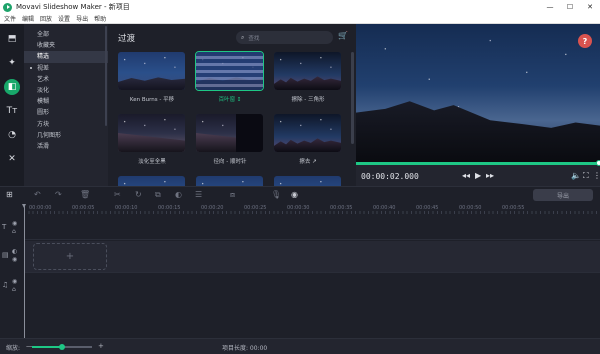 Image resolution: width=600 pixels, height=354 pixels. Describe the element at coordinates (66, 101) in the screenshot. I see `category-item: 模糊` at that location.